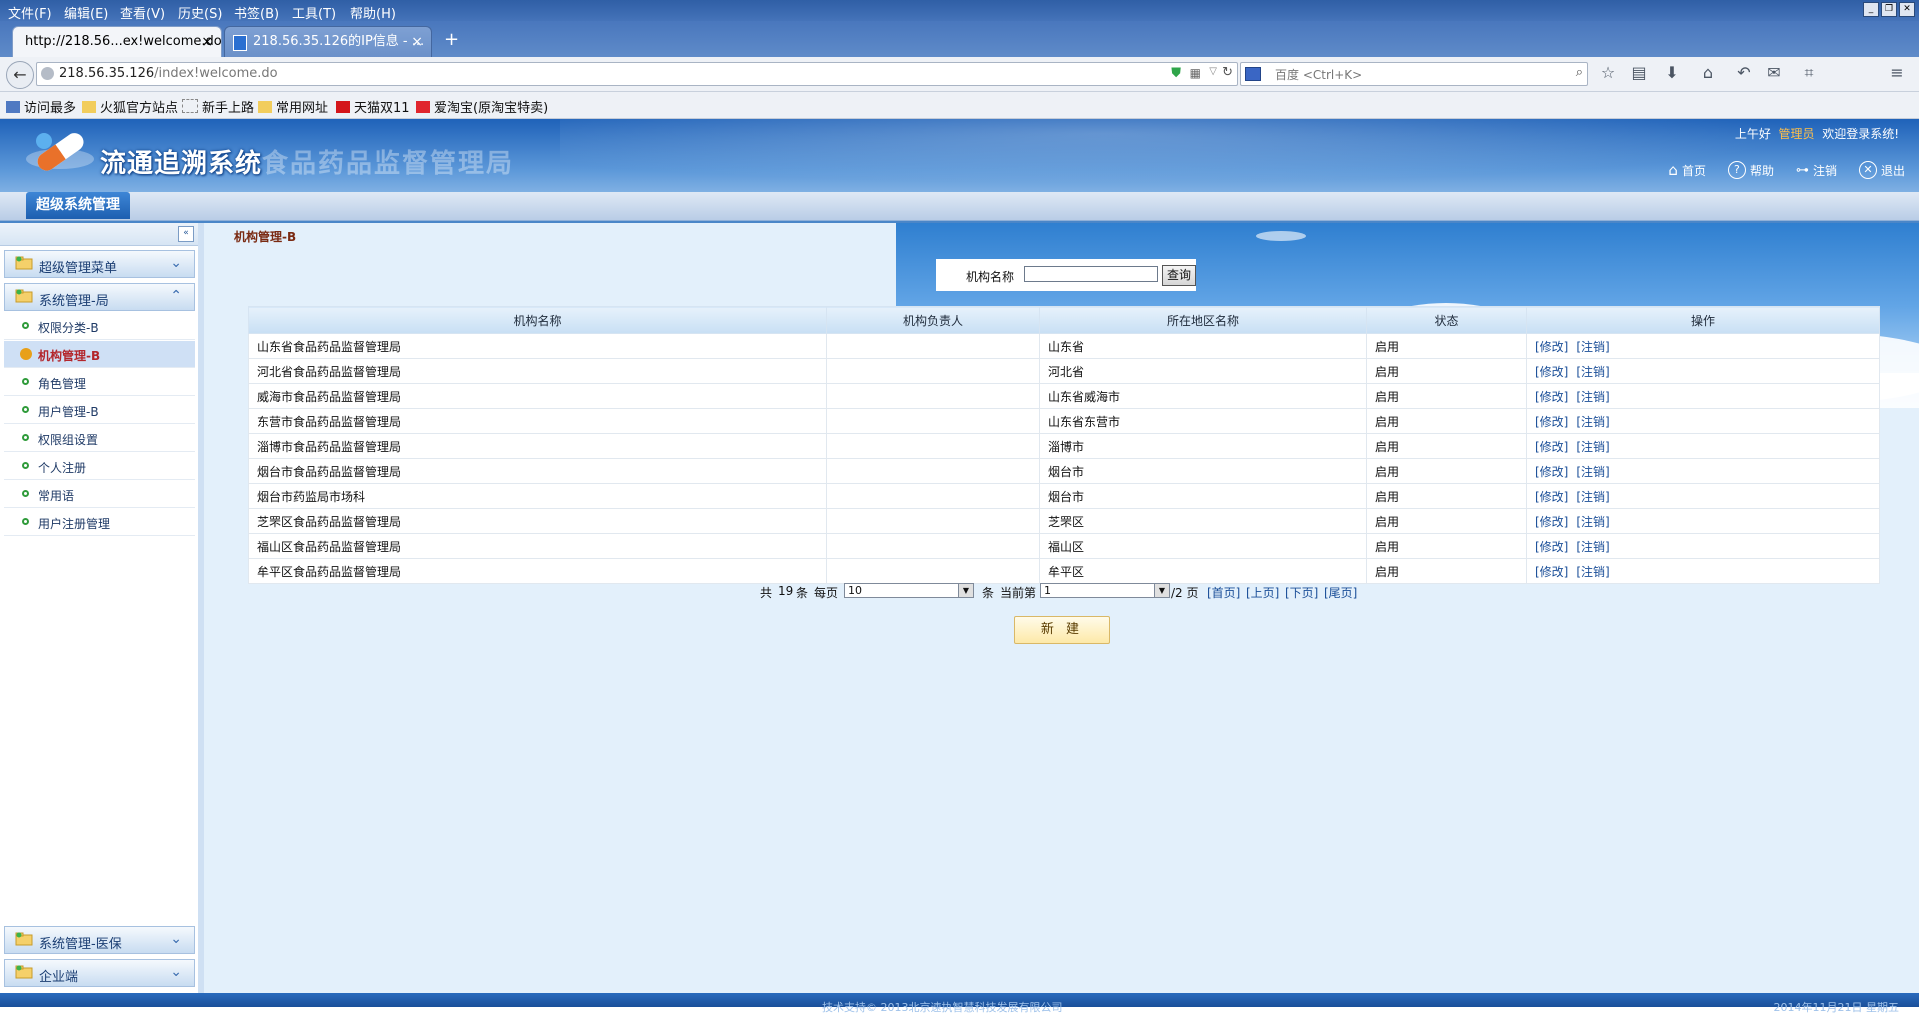 This screenshot has width=1919, height=1015. I want to click on menu-tools: 工具(T), so click(314, 12).